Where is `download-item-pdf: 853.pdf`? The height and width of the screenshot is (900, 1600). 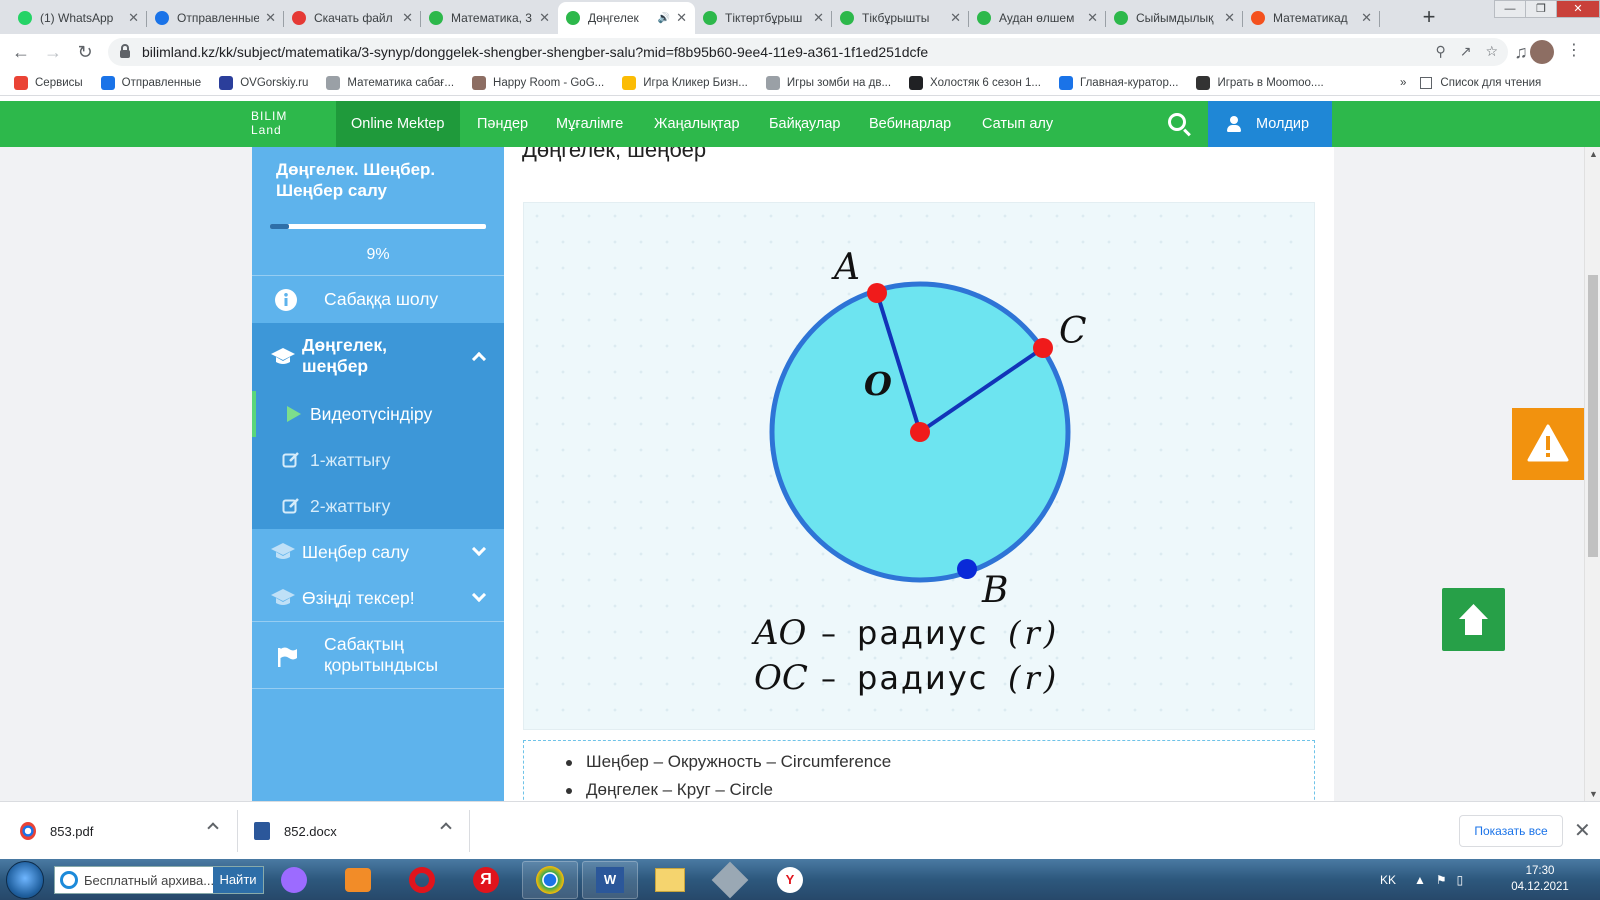 download-item-pdf: 853.pdf is located at coordinates (56, 831).